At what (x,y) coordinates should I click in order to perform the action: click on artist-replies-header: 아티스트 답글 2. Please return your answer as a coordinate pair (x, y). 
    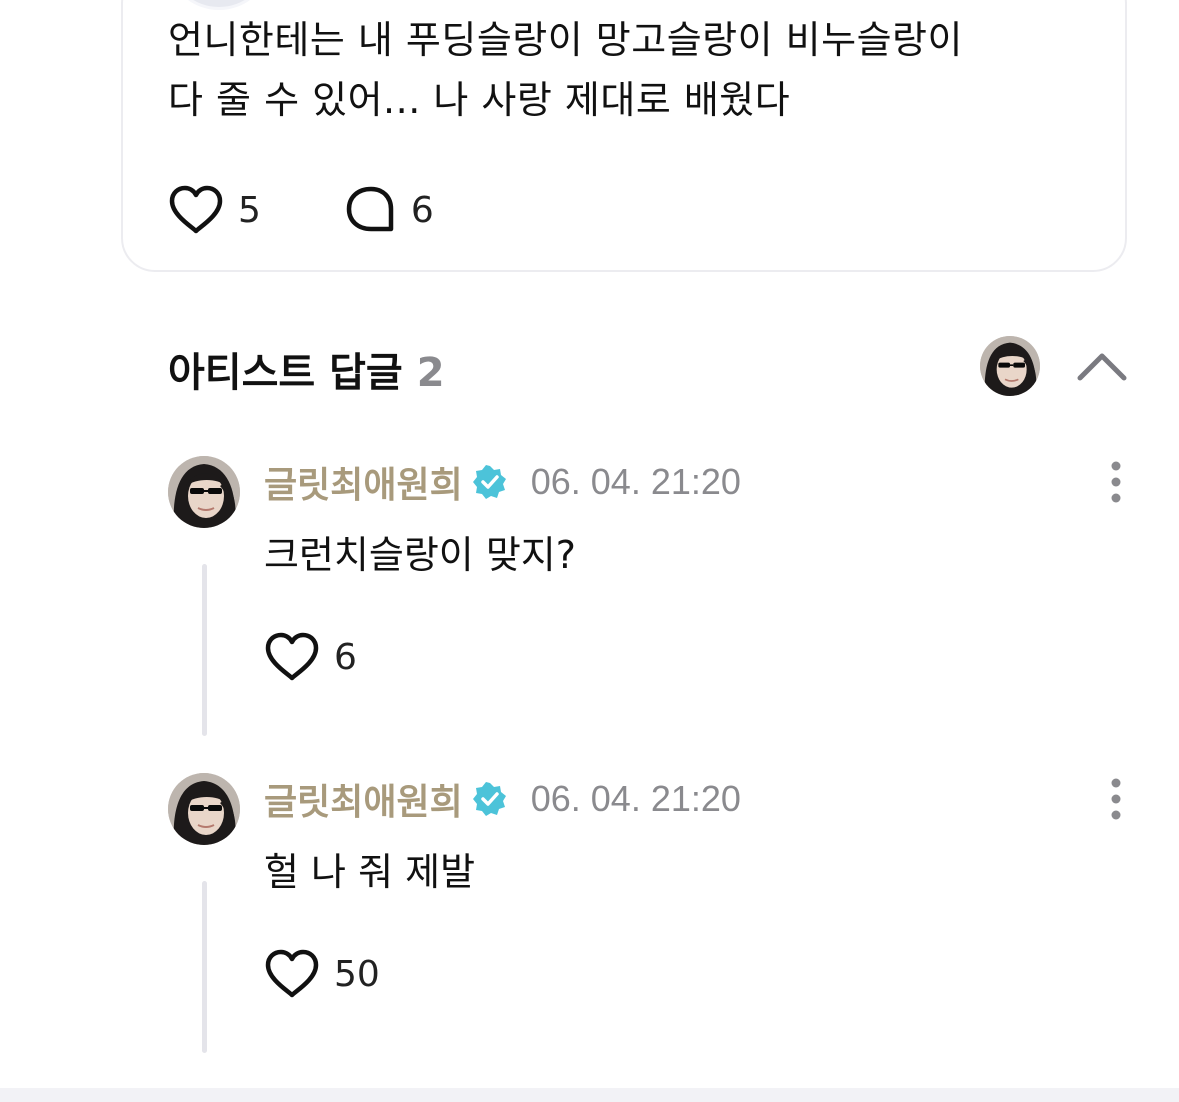
    Looking at the image, I should click on (648, 366).